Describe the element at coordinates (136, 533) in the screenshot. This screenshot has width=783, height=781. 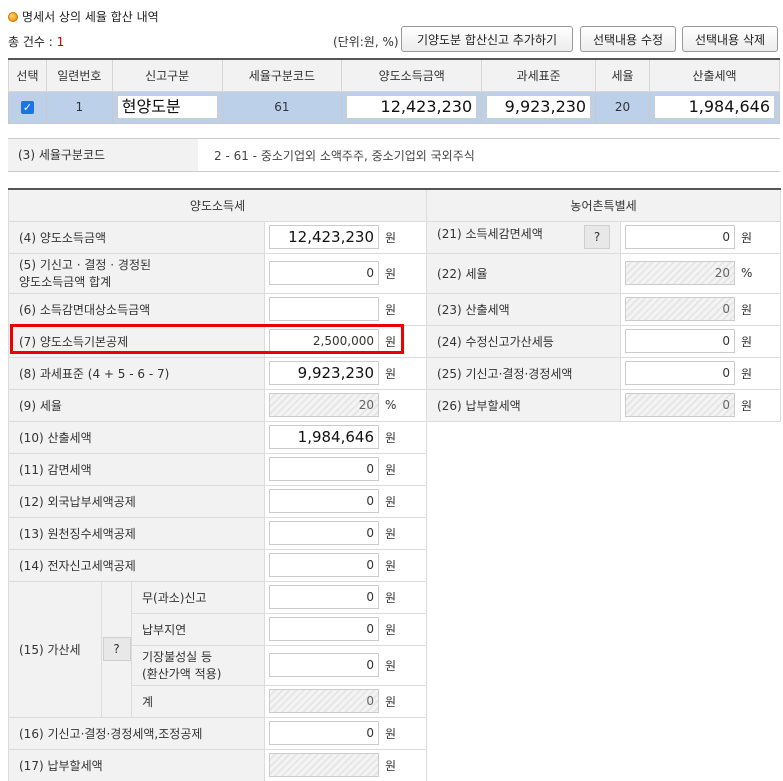
I see `label-13: (13) 원천징수세액공제` at that location.